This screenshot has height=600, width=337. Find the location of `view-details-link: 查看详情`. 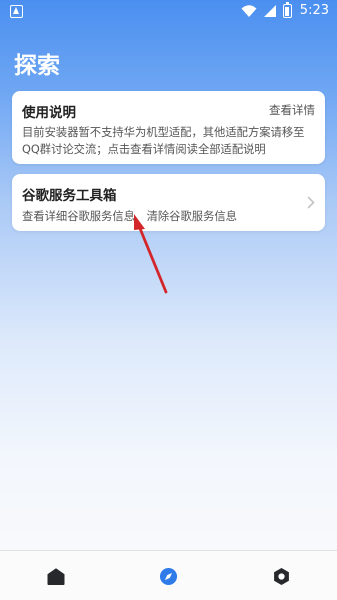

view-details-link: 查看详情 is located at coordinates (292, 110).